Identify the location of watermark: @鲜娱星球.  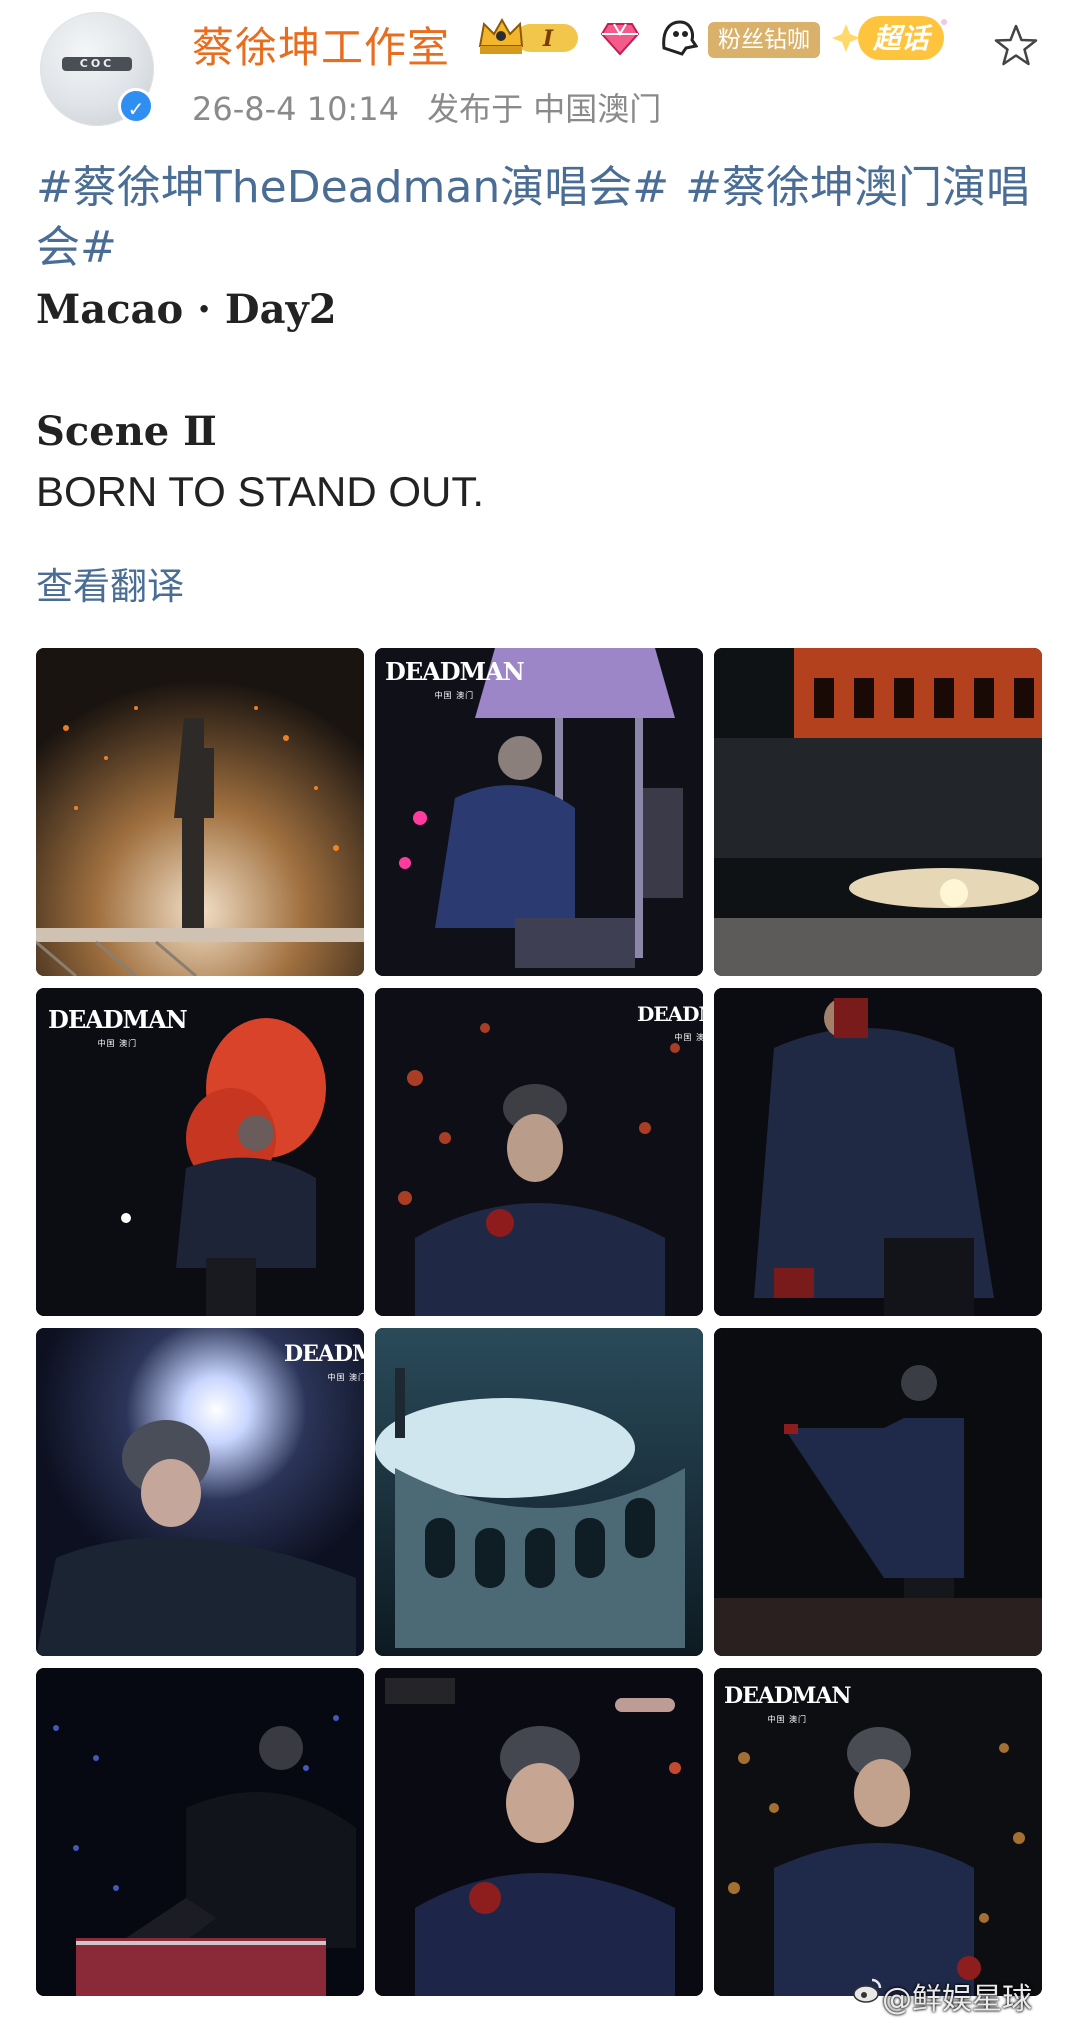
(957, 1999).